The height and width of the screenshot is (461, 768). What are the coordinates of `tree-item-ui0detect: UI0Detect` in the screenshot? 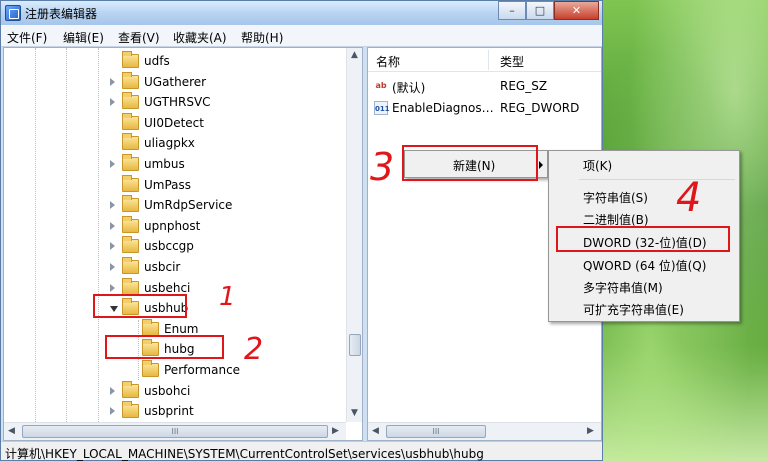 It's located at (174, 123).